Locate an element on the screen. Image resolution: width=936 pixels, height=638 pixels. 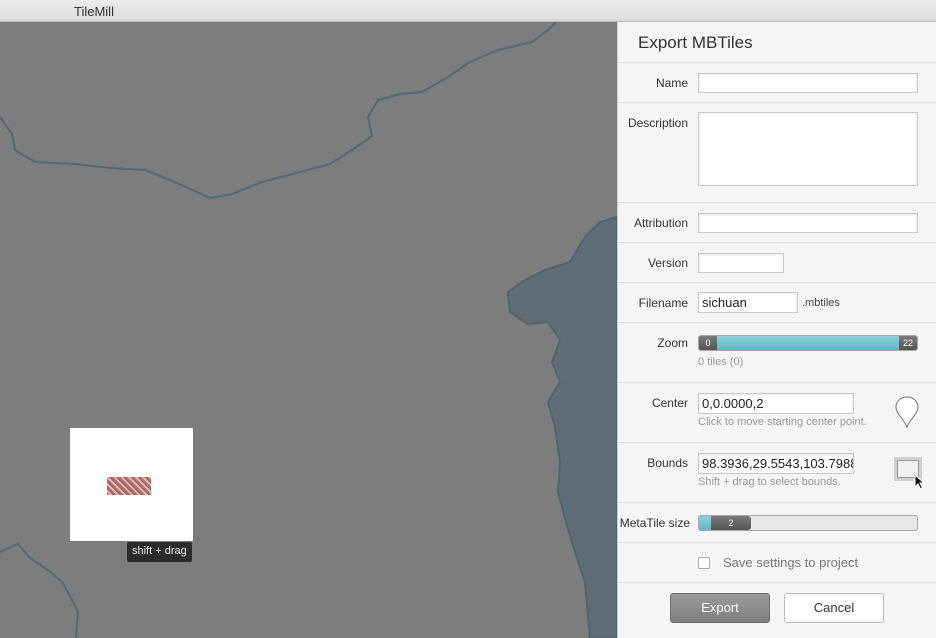
metatile-slider: 2 is located at coordinates (808, 523).